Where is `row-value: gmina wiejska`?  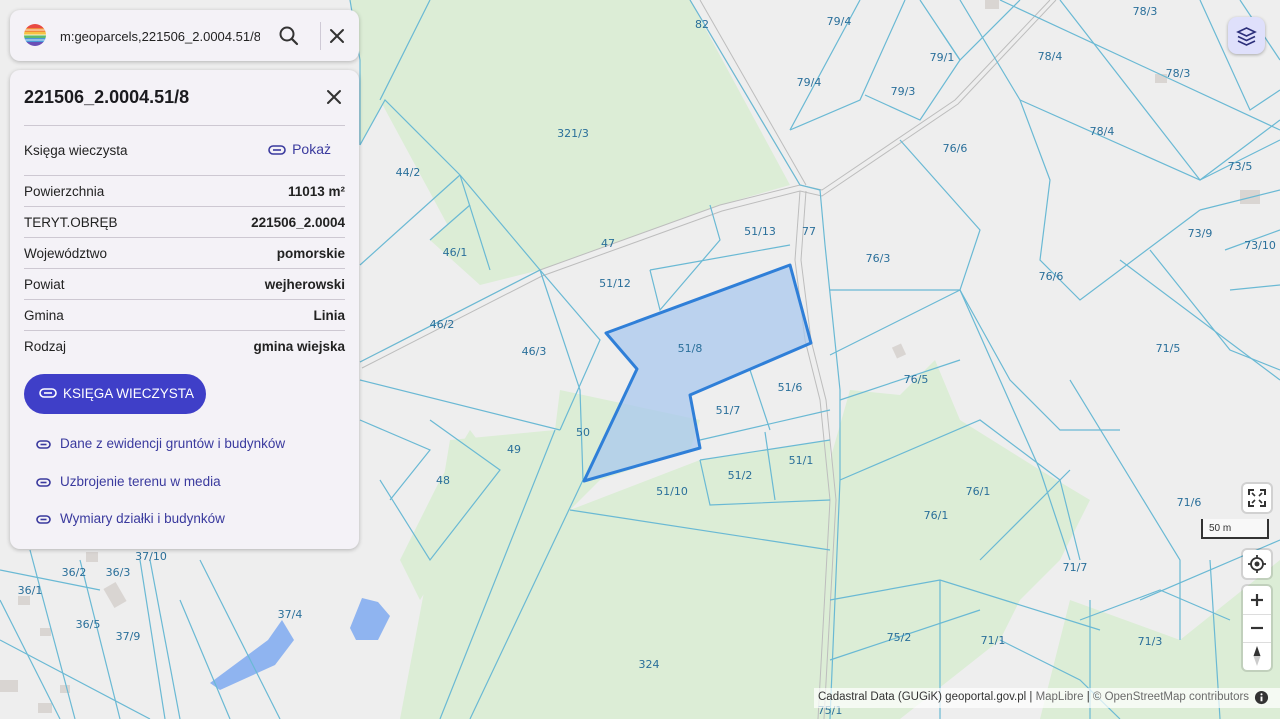 row-value: gmina wiejska is located at coordinates (299, 346).